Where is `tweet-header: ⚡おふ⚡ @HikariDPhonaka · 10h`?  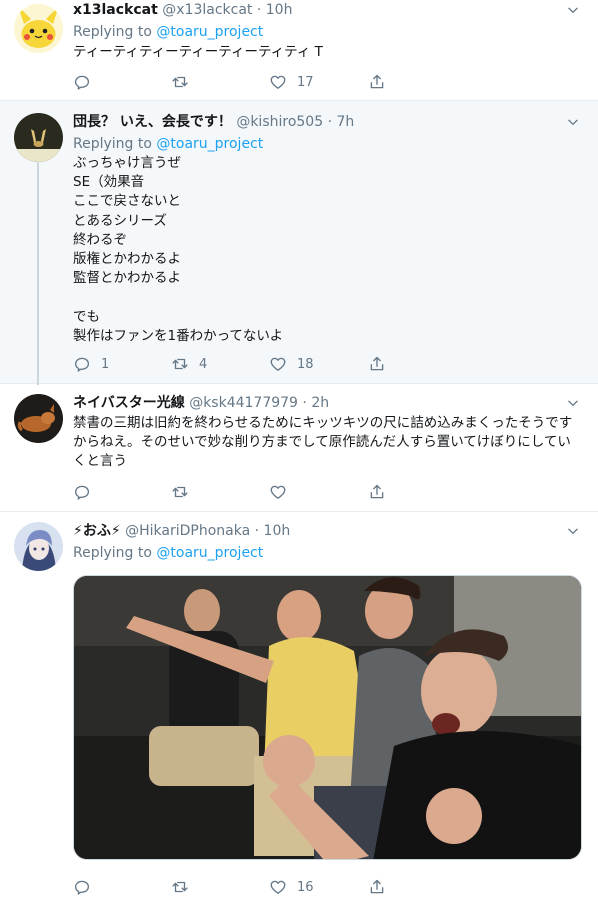 tweet-header: ⚡おふ⚡ @HikariDPhonaka · 10h is located at coordinates (328, 531).